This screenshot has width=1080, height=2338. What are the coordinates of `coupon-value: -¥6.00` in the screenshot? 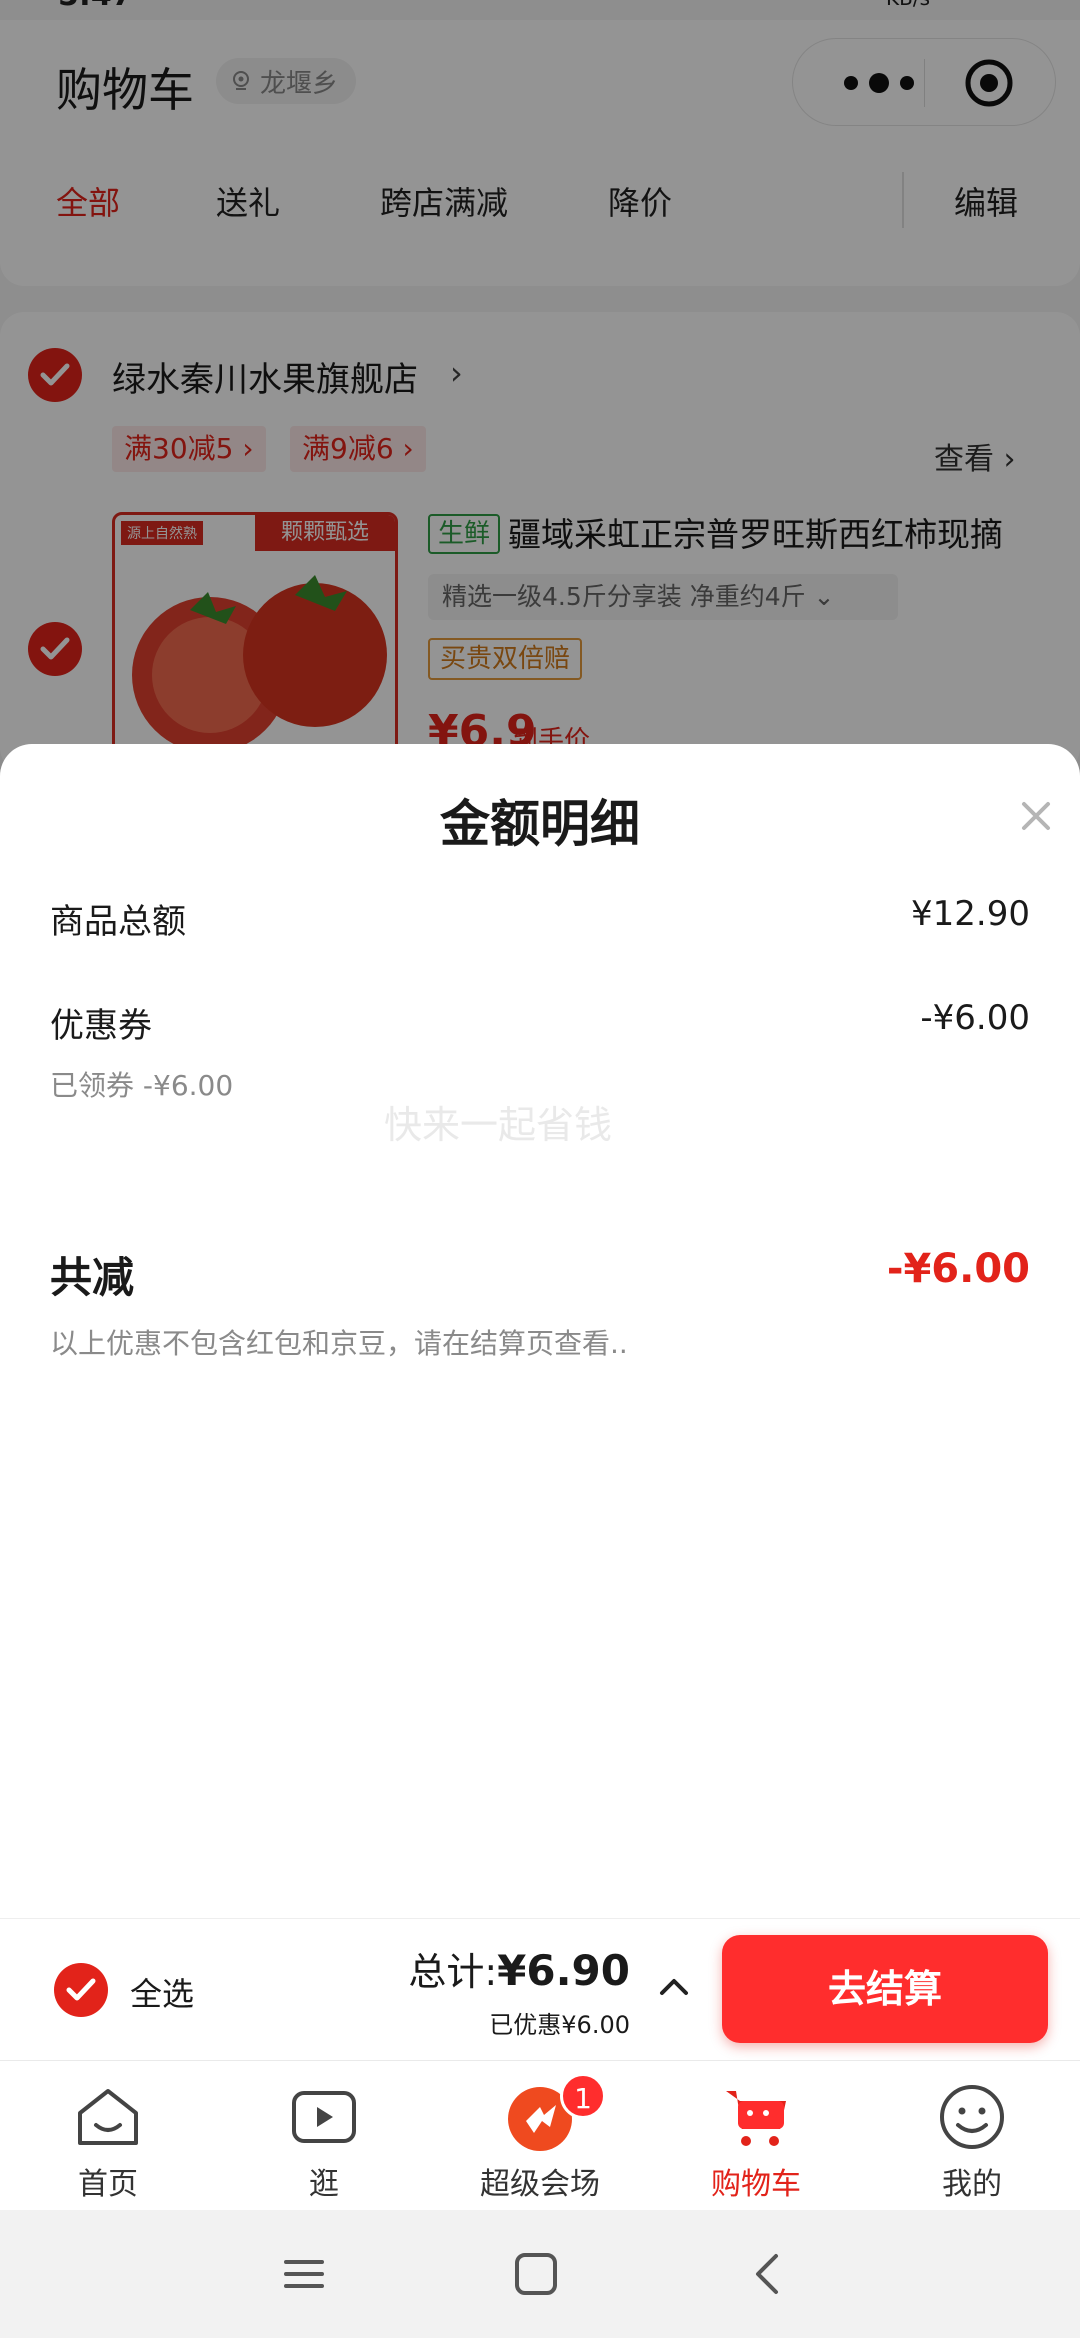 It's located at (975, 1018).